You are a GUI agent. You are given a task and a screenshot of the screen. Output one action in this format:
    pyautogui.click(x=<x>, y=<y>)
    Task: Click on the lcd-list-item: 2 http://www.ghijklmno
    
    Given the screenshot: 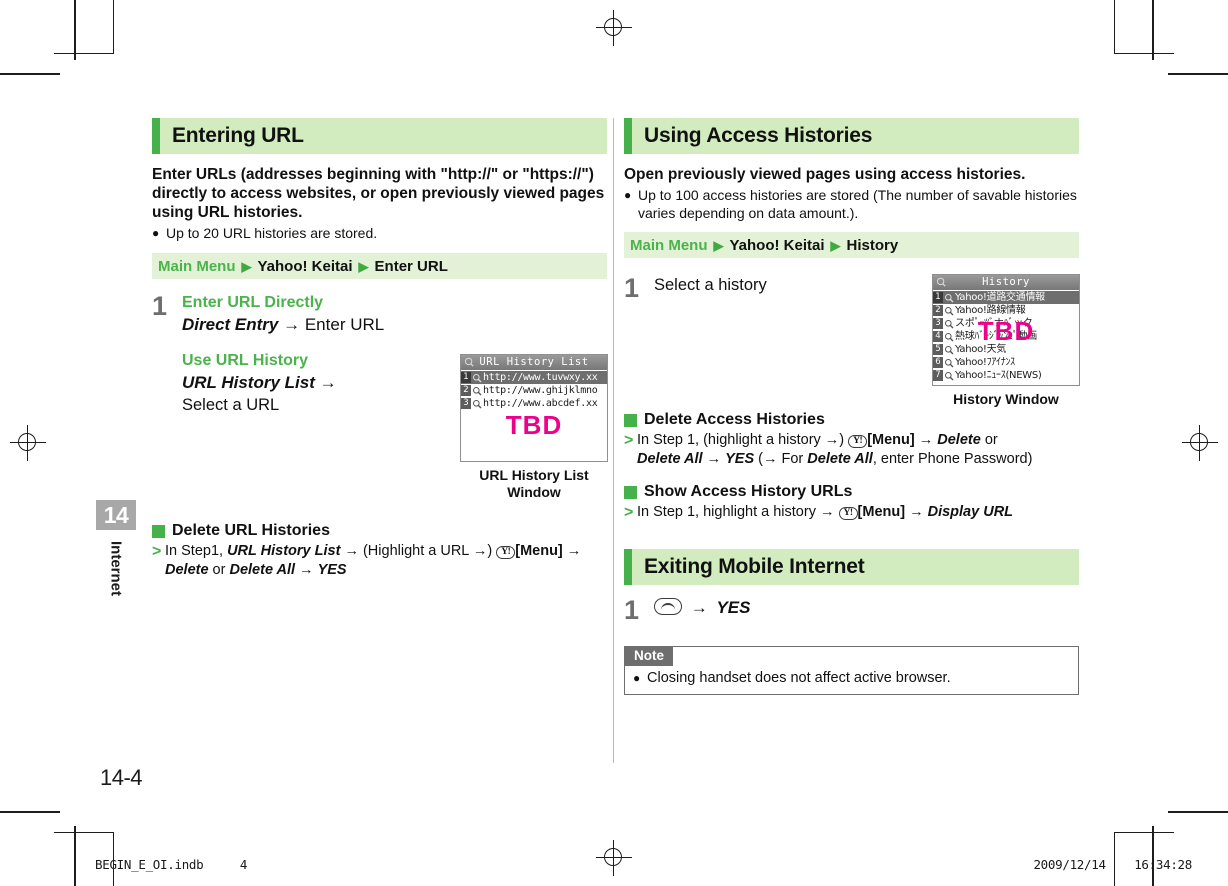 What is the action you would take?
    pyautogui.click(x=534, y=390)
    